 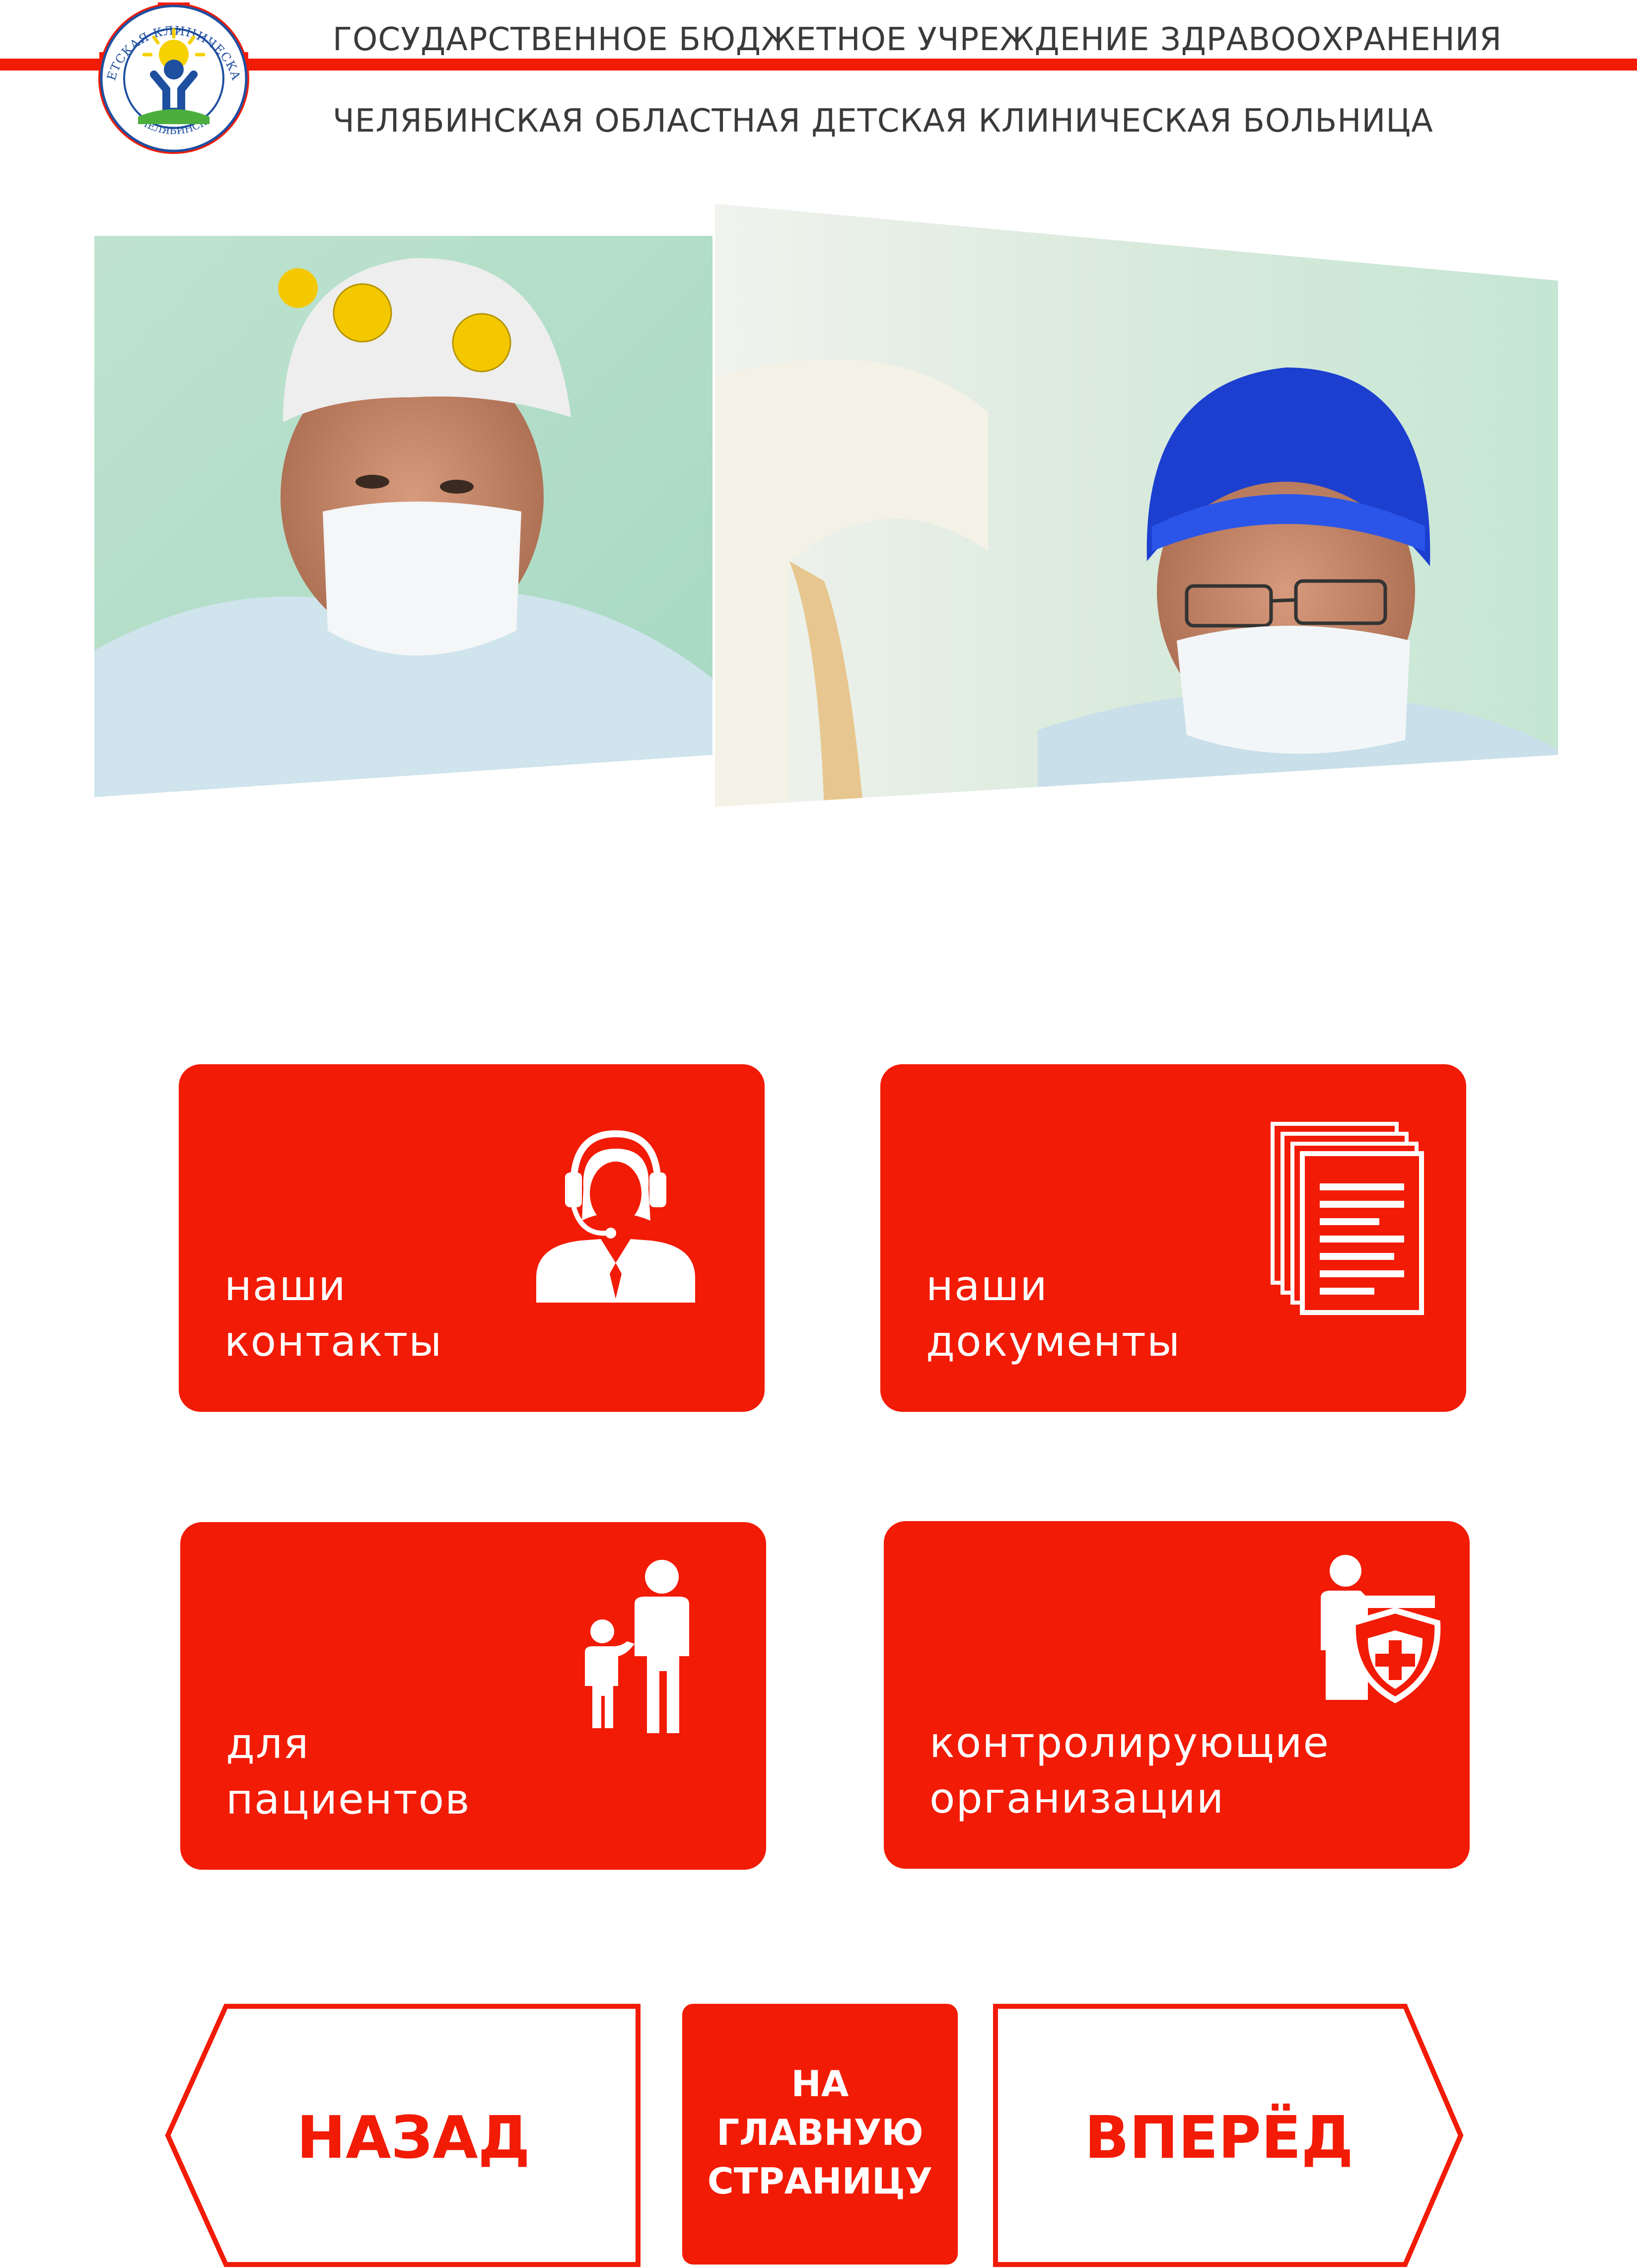 What do you see at coordinates (1053, 1313) in the screenshot?
I see `tile-label: наши документы` at bounding box center [1053, 1313].